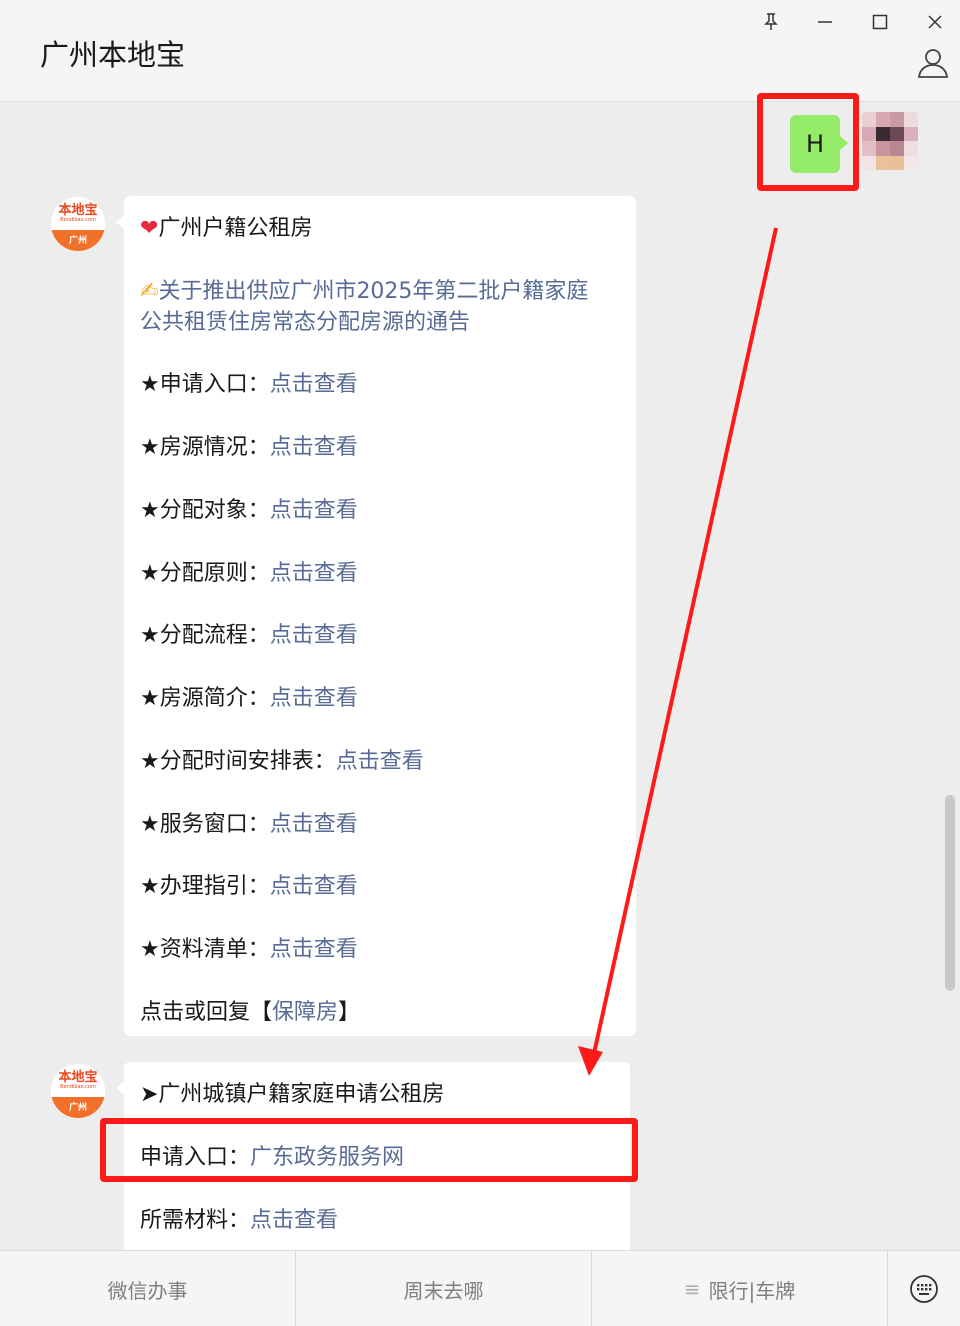 The height and width of the screenshot is (1326, 960). What do you see at coordinates (249, 949) in the screenshot?
I see `list-item: ★资料清单：点击查看` at bounding box center [249, 949].